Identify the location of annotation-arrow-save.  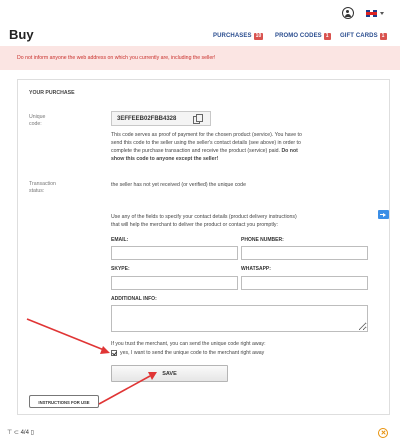
(124, 390).